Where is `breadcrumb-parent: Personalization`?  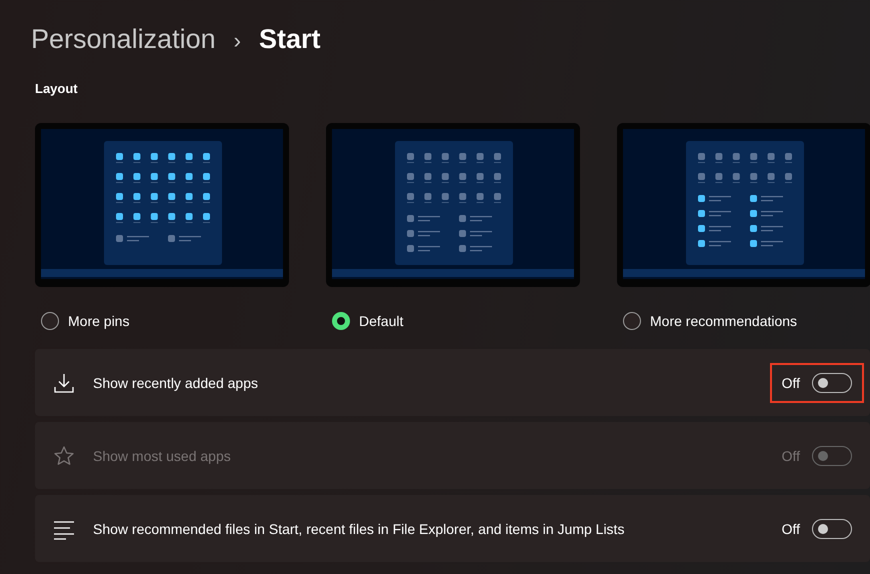 breadcrumb-parent: Personalization is located at coordinates (123, 39).